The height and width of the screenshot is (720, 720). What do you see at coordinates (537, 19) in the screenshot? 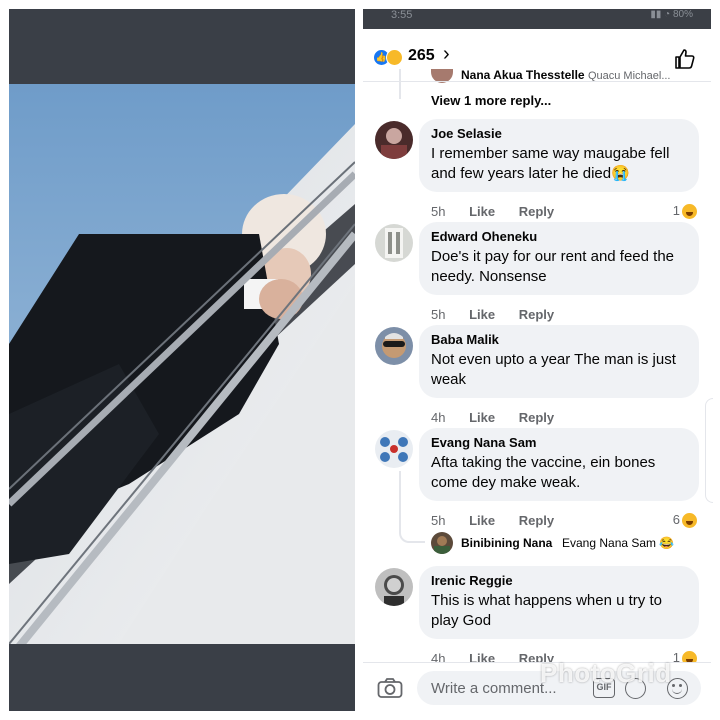
I see `status-bar: 3:55 ▮▮ ◔ 80%` at bounding box center [537, 19].